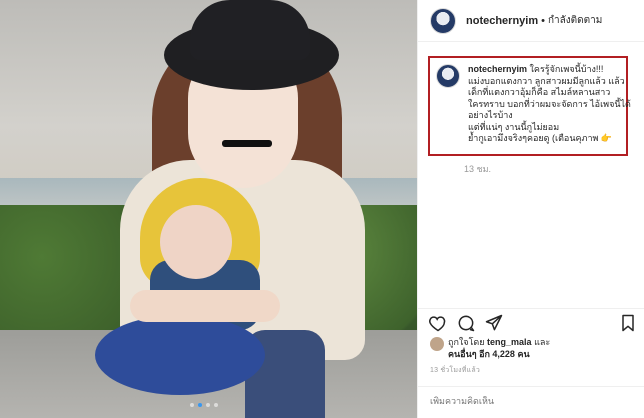  I want to click on post-header: notechernyim • กำลังติดตาม, so click(531, 21).